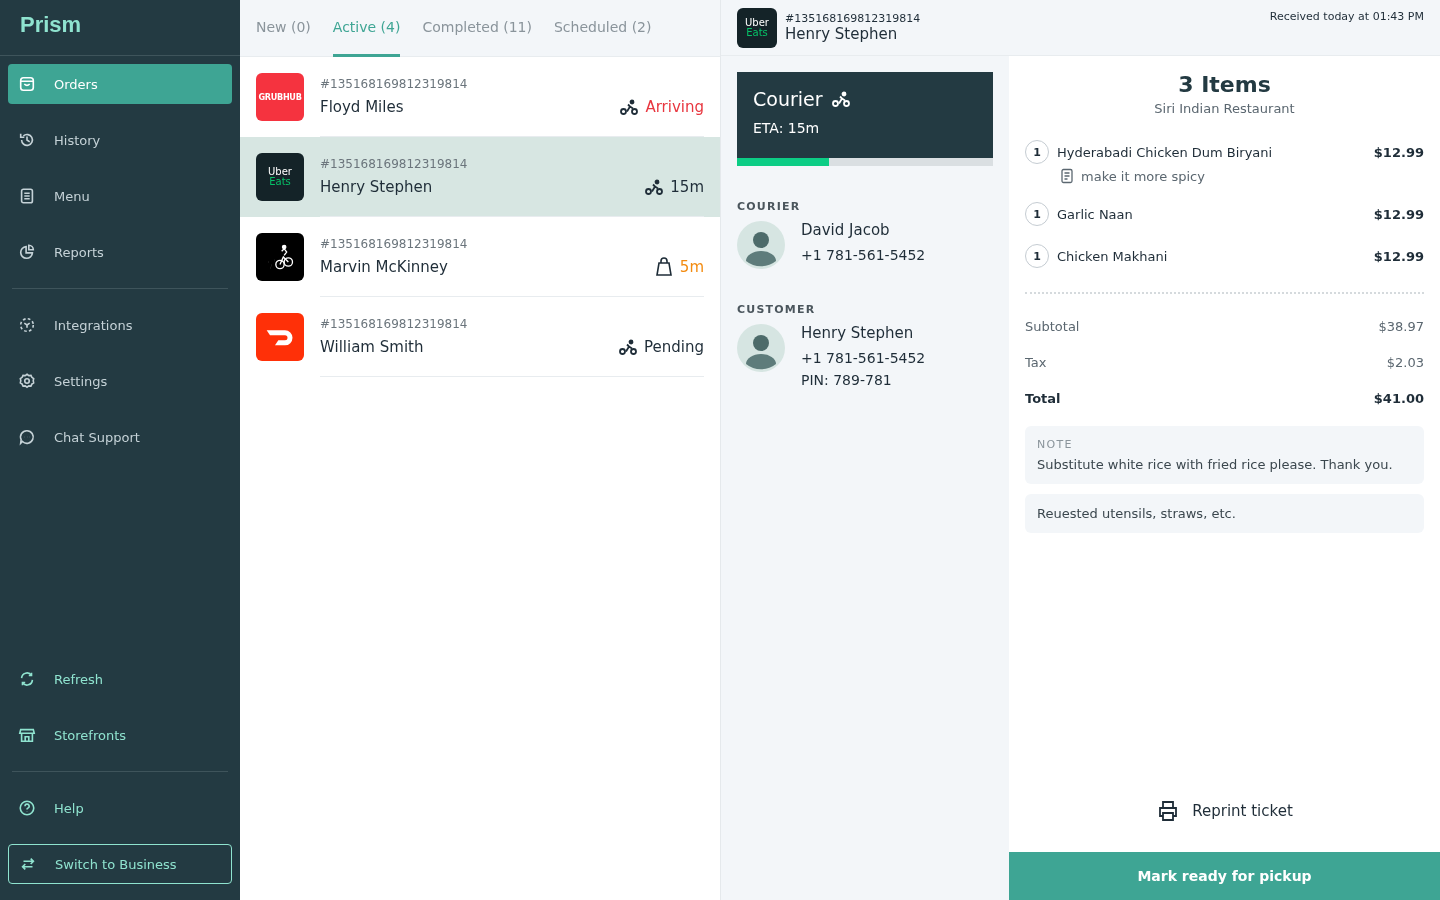 The image size is (1440, 900). Describe the element at coordinates (480, 337) in the screenshot. I see `order-row: #135168169812319814 William Smith Pending` at that location.